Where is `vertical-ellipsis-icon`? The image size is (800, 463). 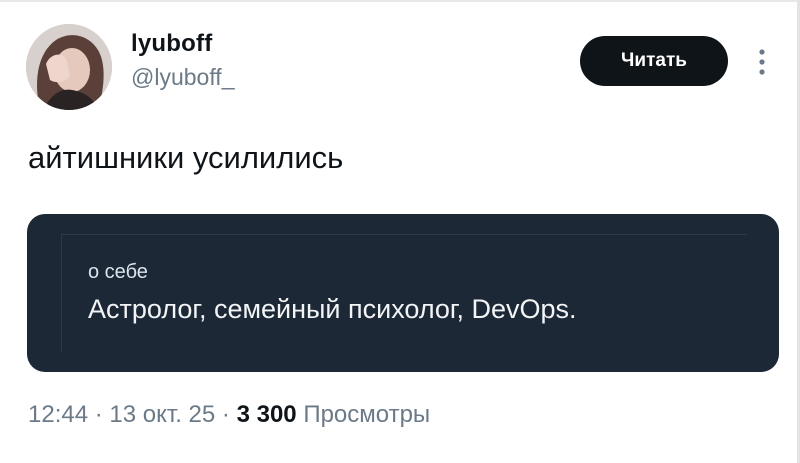
vertical-ellipsis-icon is located at coordinates (762, 62).